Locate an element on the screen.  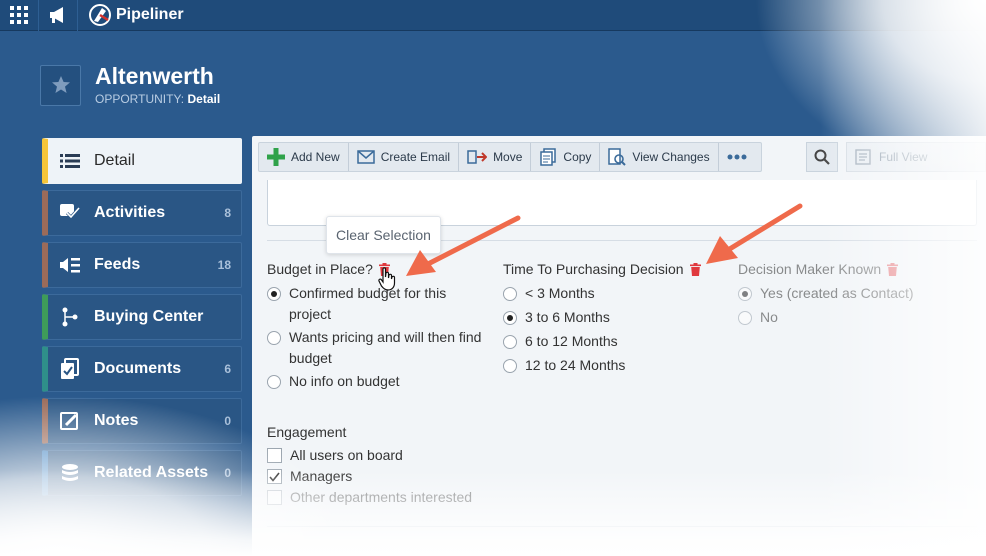
announcements-button is located at coordinates (58, 15).